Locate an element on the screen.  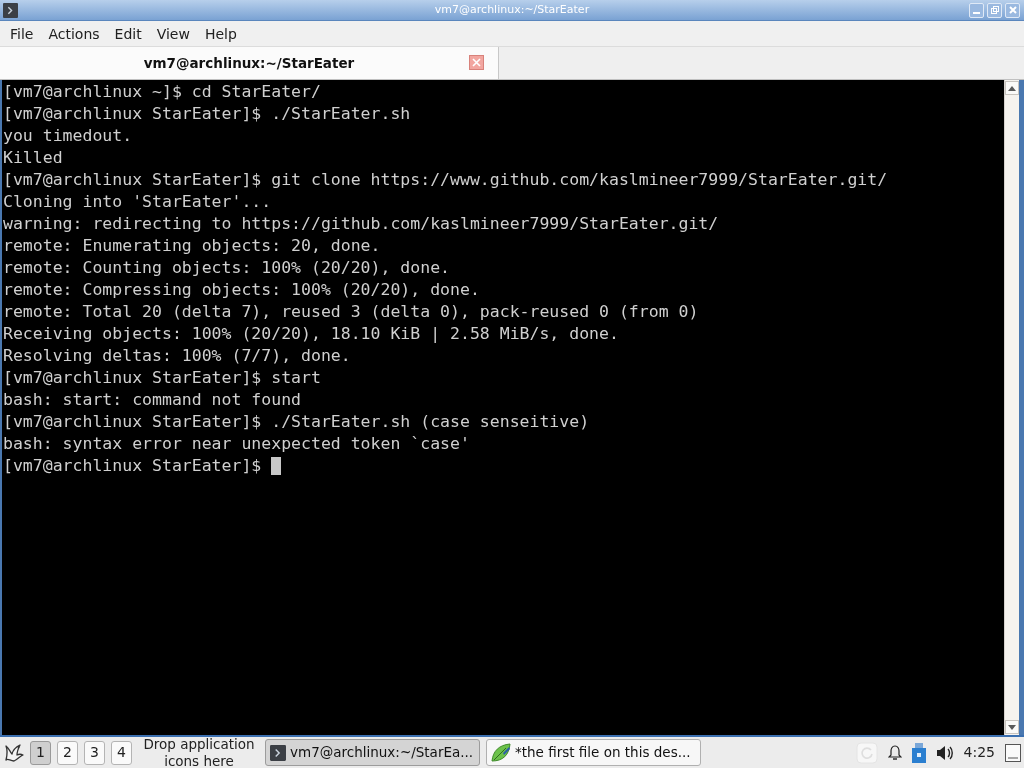
caret-up-icon is located at coordinates (1012, 88).